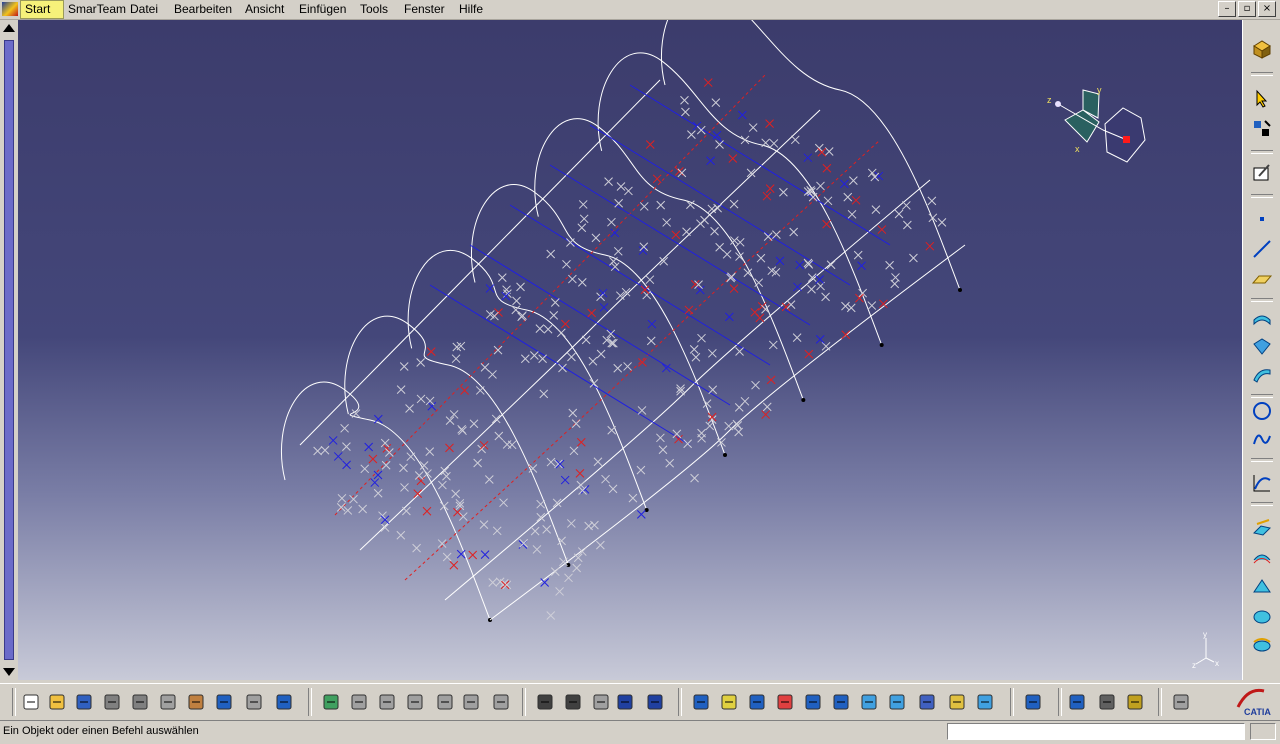  I want to click on menu-hilfe: Hilfe, so click(471, 9).